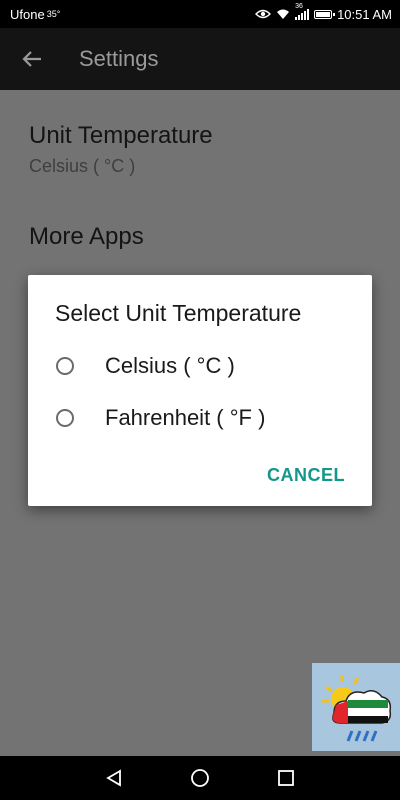  What do you see at coordinates (178, 313) in the screenshot?
I see `dialog-title: Select Unit Temperature` at bounding box center [178, 313].